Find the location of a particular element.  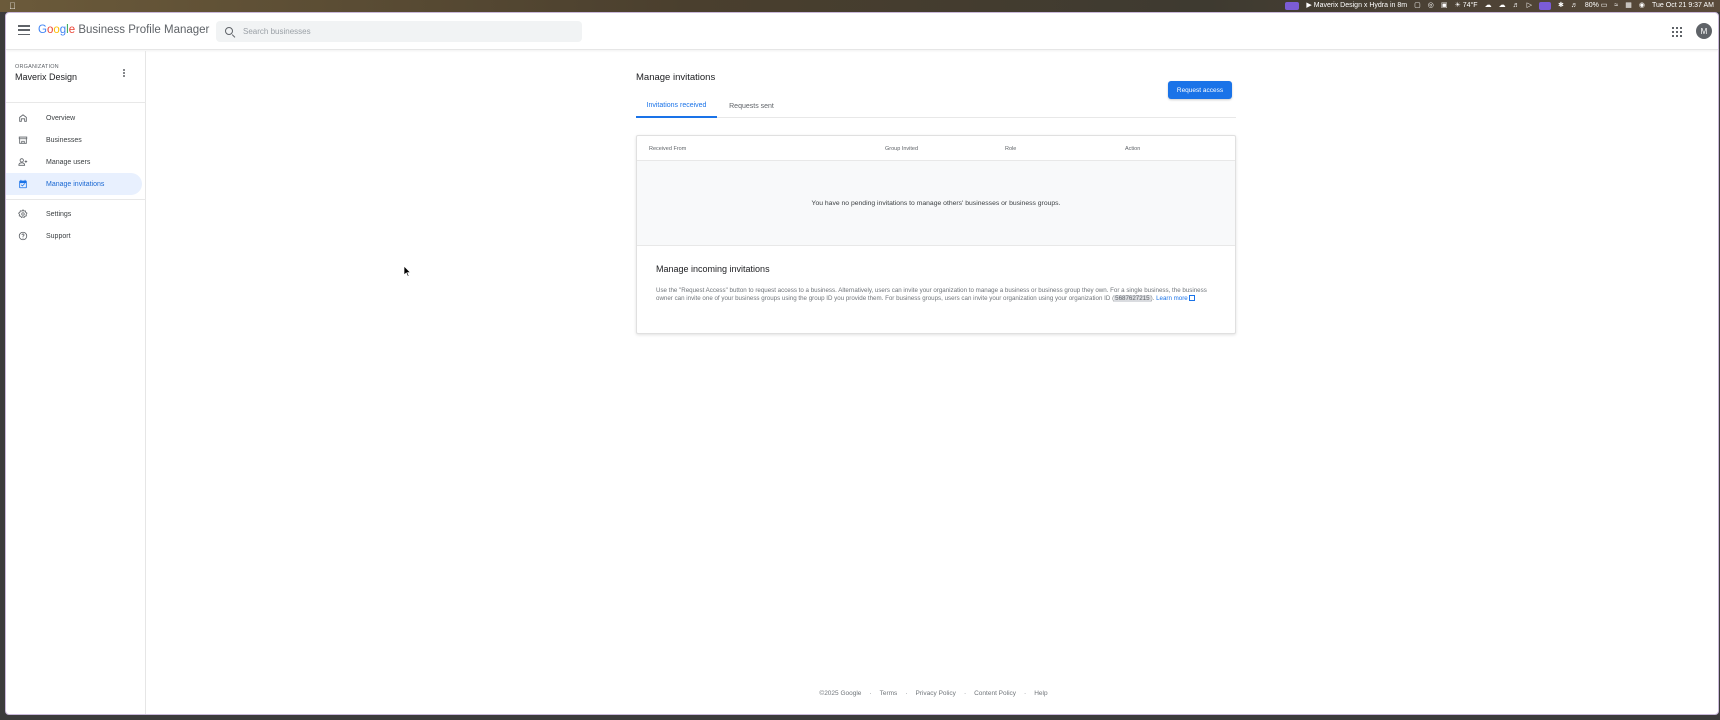

sidebar-item-label: Support is located at coordinates (58, 236).